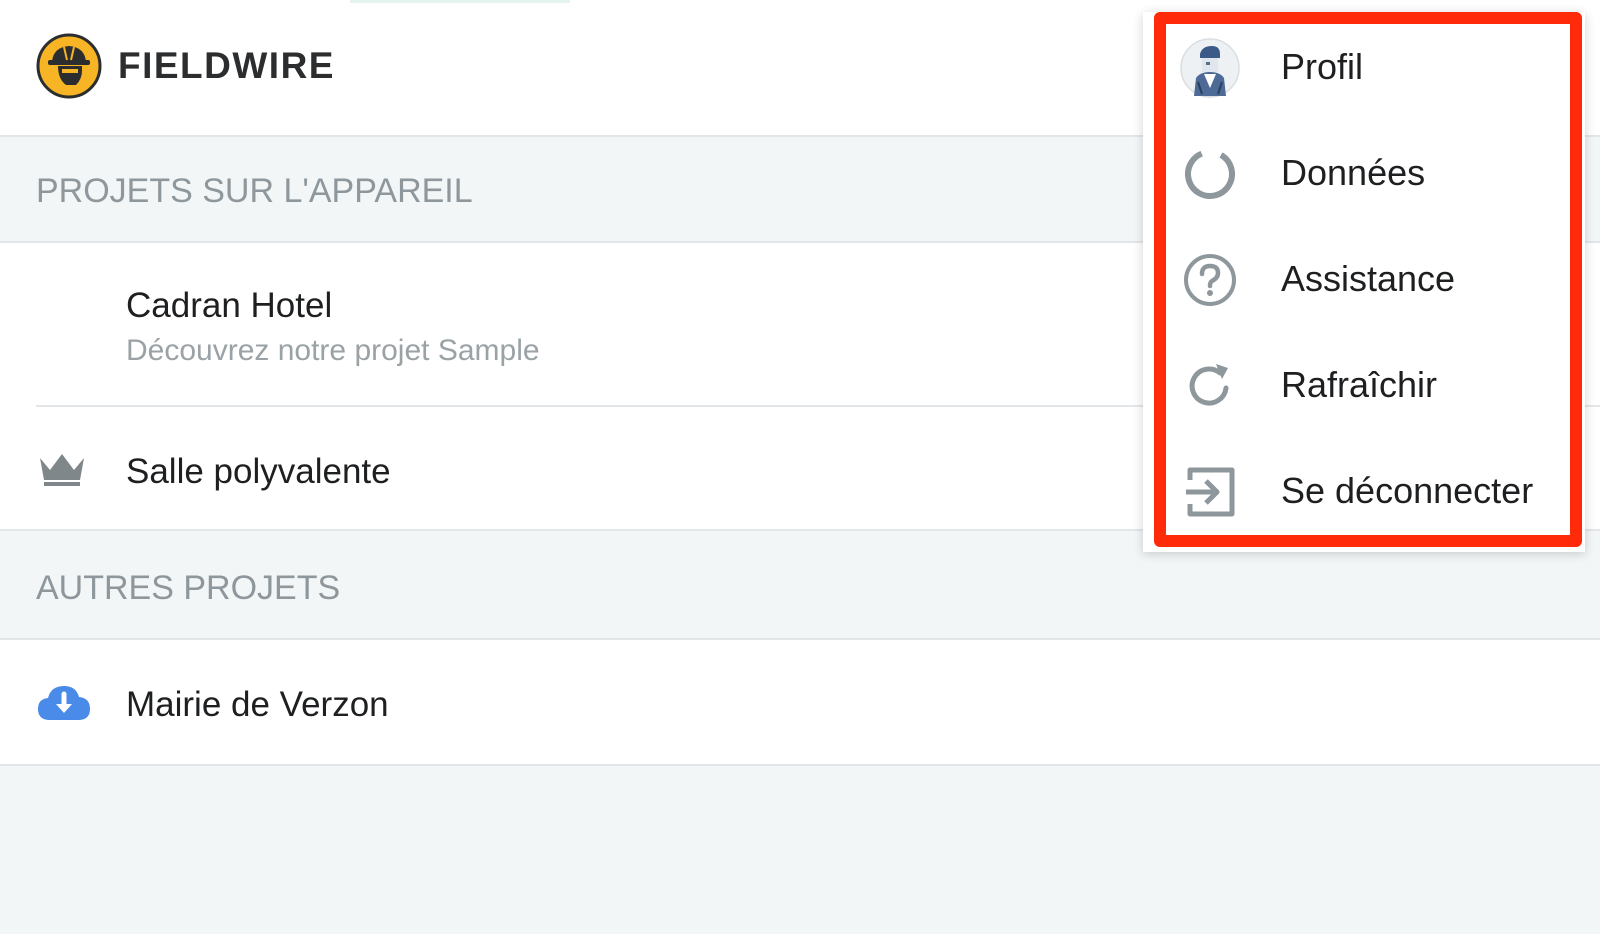  Describe the element at coordinates (1407, 490) in the screenshot. I see `menu-item-label: Se déconnecter` at that location.